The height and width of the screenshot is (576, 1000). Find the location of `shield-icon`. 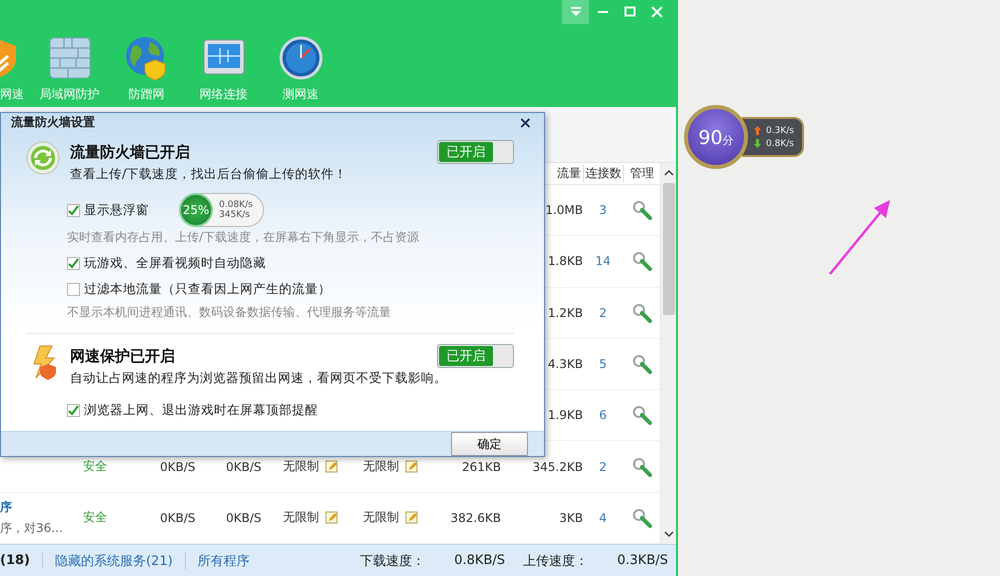

shield-icon is located at coordinates (8, 58).